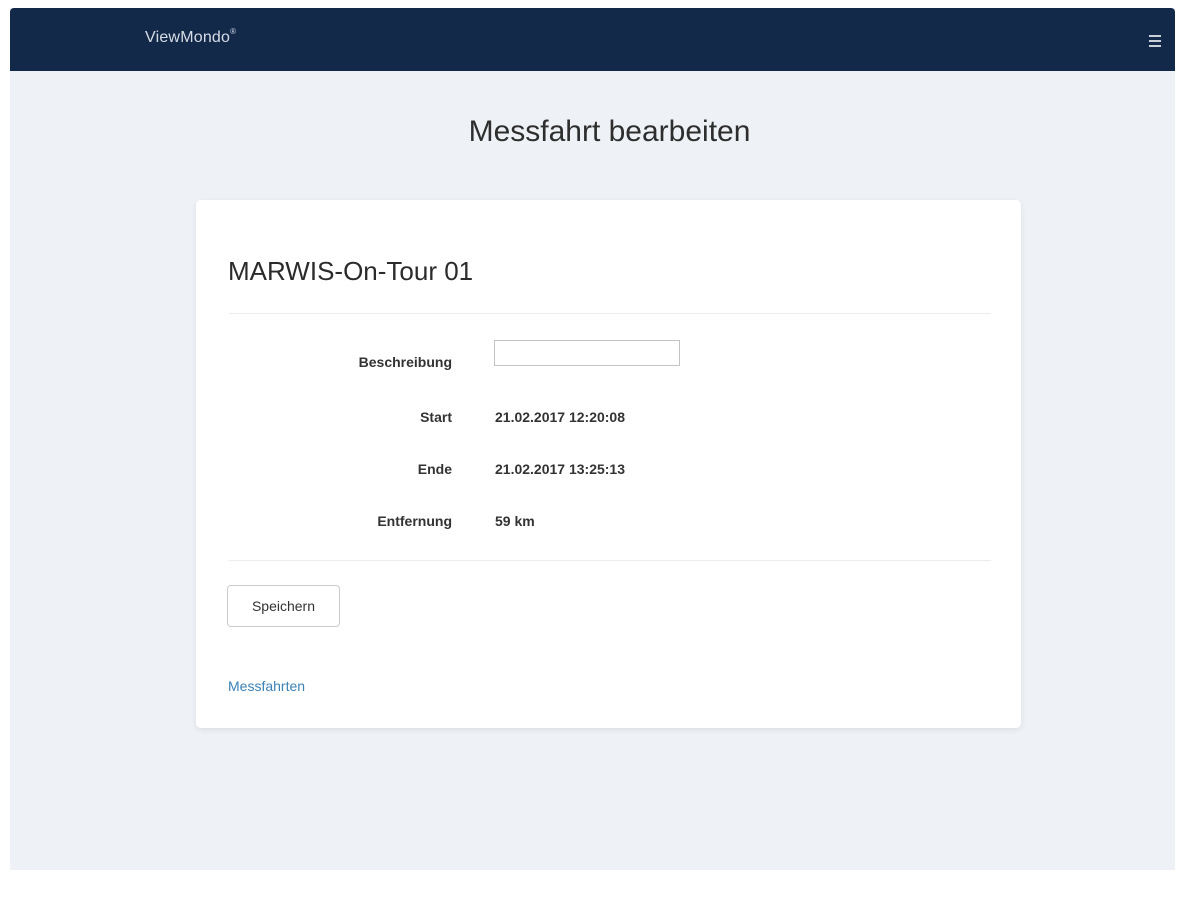 The width and height of the screenshot is (1189, 898). What do you see at coordinates (560, 469) in the screenshot?
I see `end-value: 21.02.2017 13:25:13` at bounding box center [560, 469].